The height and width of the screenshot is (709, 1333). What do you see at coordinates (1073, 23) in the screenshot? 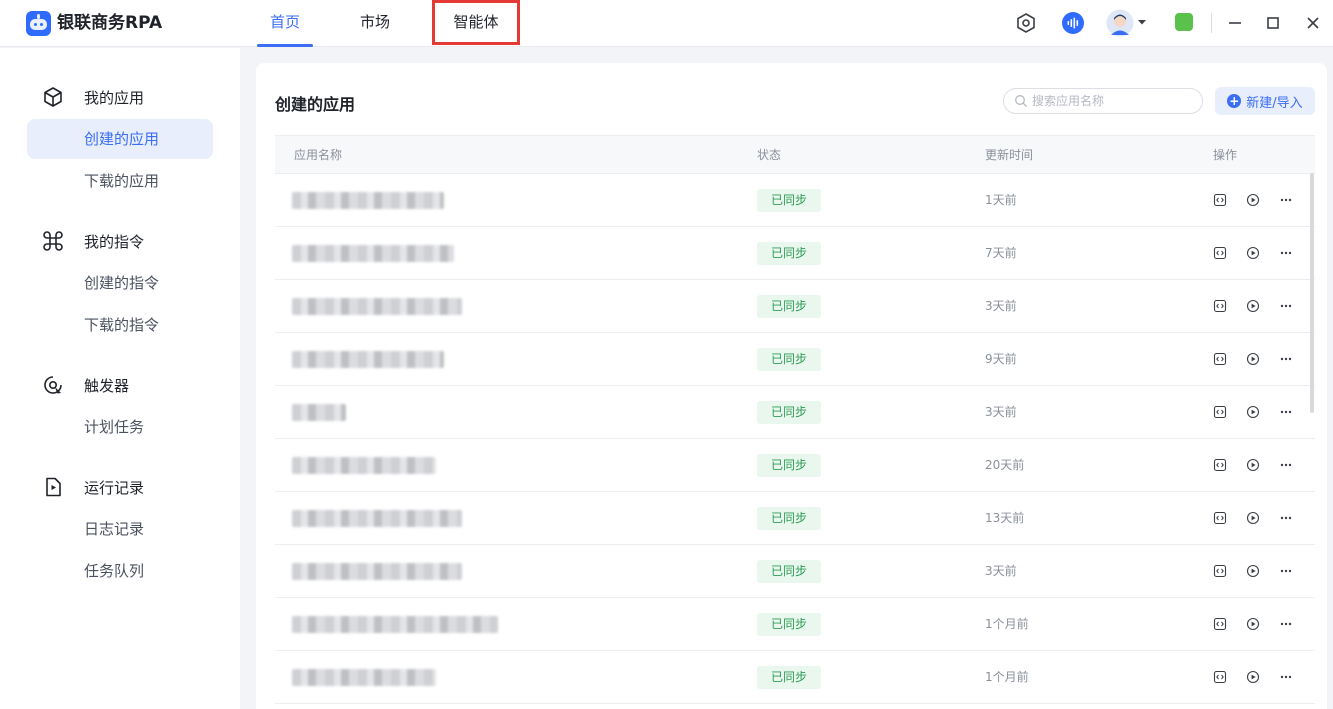
I see `voice-assistant-icon` at bounding box center [1073, 23].